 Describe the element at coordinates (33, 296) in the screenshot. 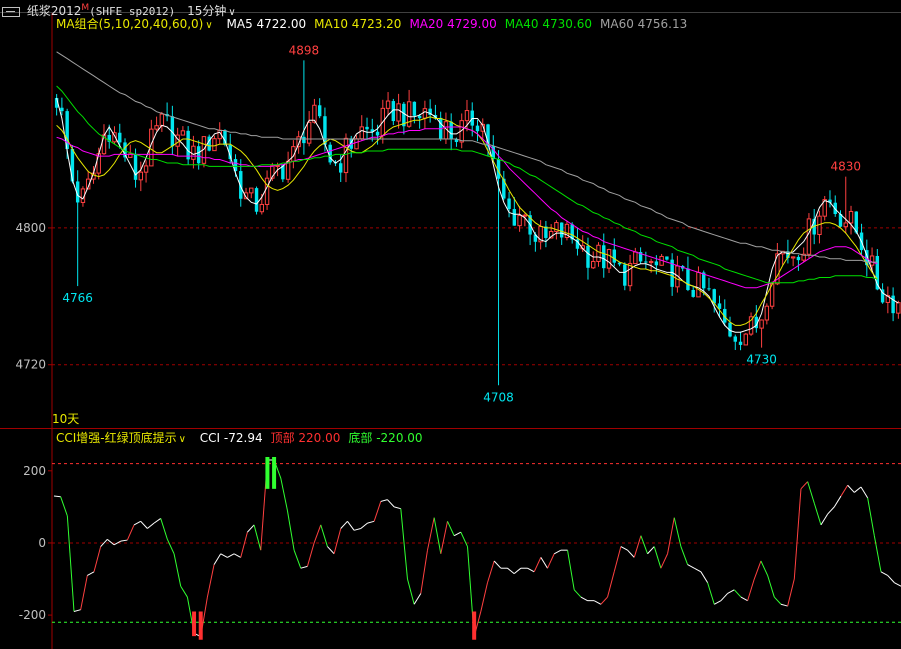

I see `y-axis-ticks: 4800 4720` at that location.